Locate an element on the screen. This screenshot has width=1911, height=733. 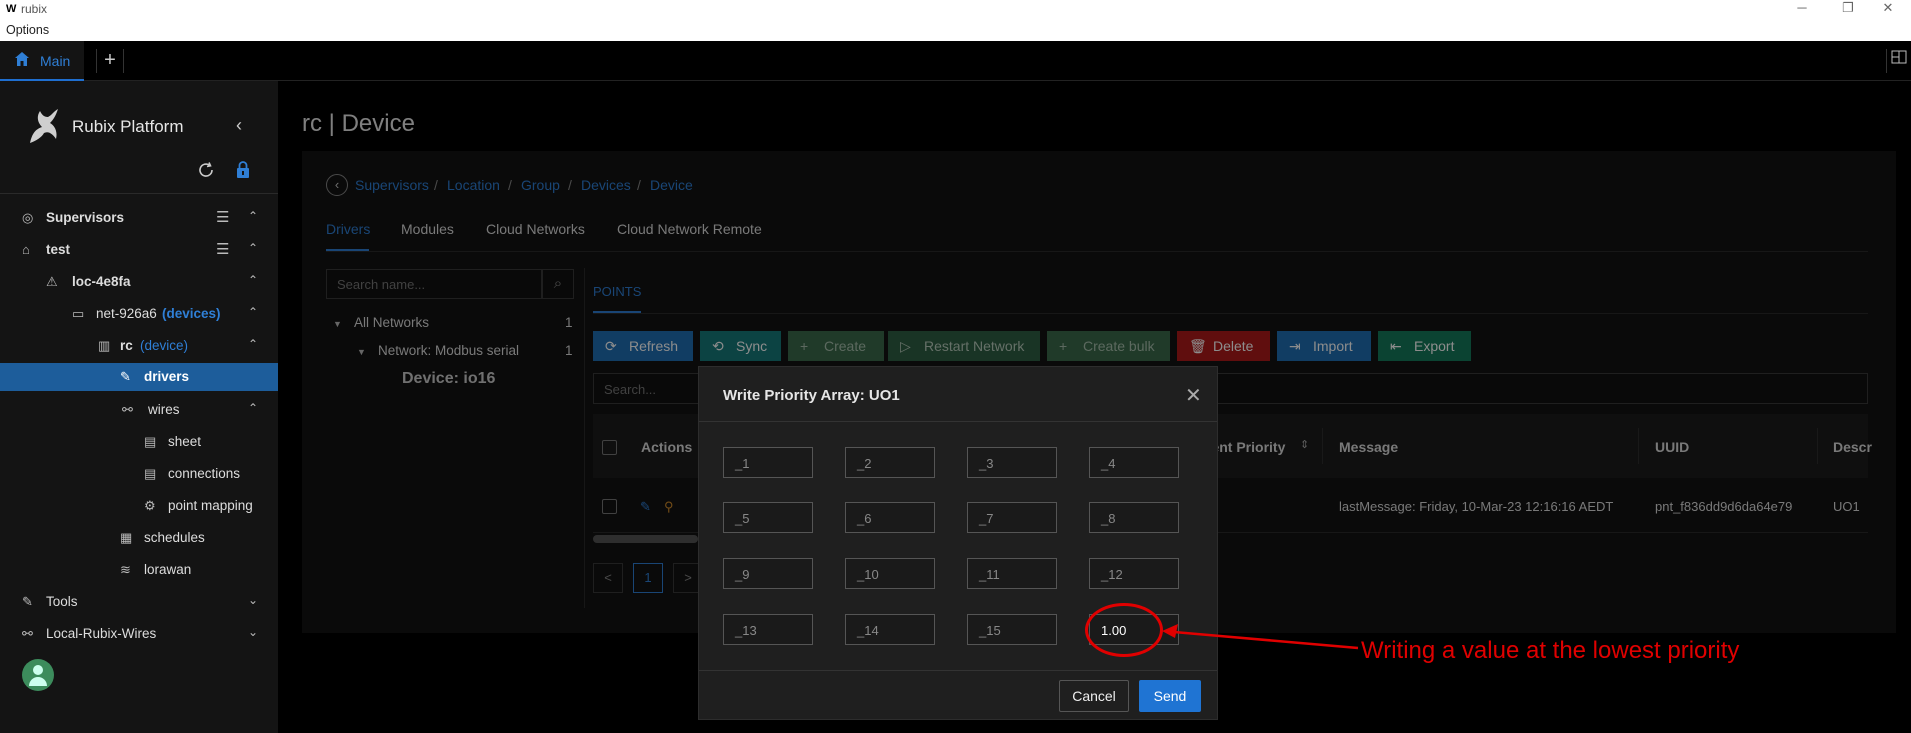
sidebar-item-label: wires is located at coordinates (164, 409).